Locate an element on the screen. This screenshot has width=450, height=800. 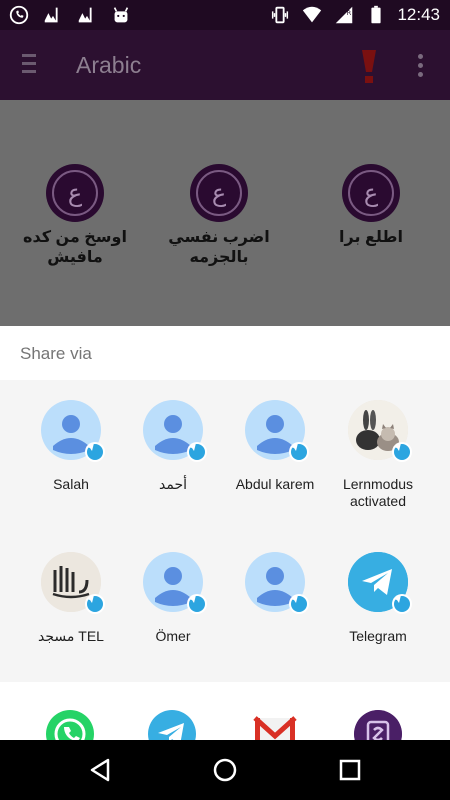
signal-icon: R is located at coordinates (344, 15).